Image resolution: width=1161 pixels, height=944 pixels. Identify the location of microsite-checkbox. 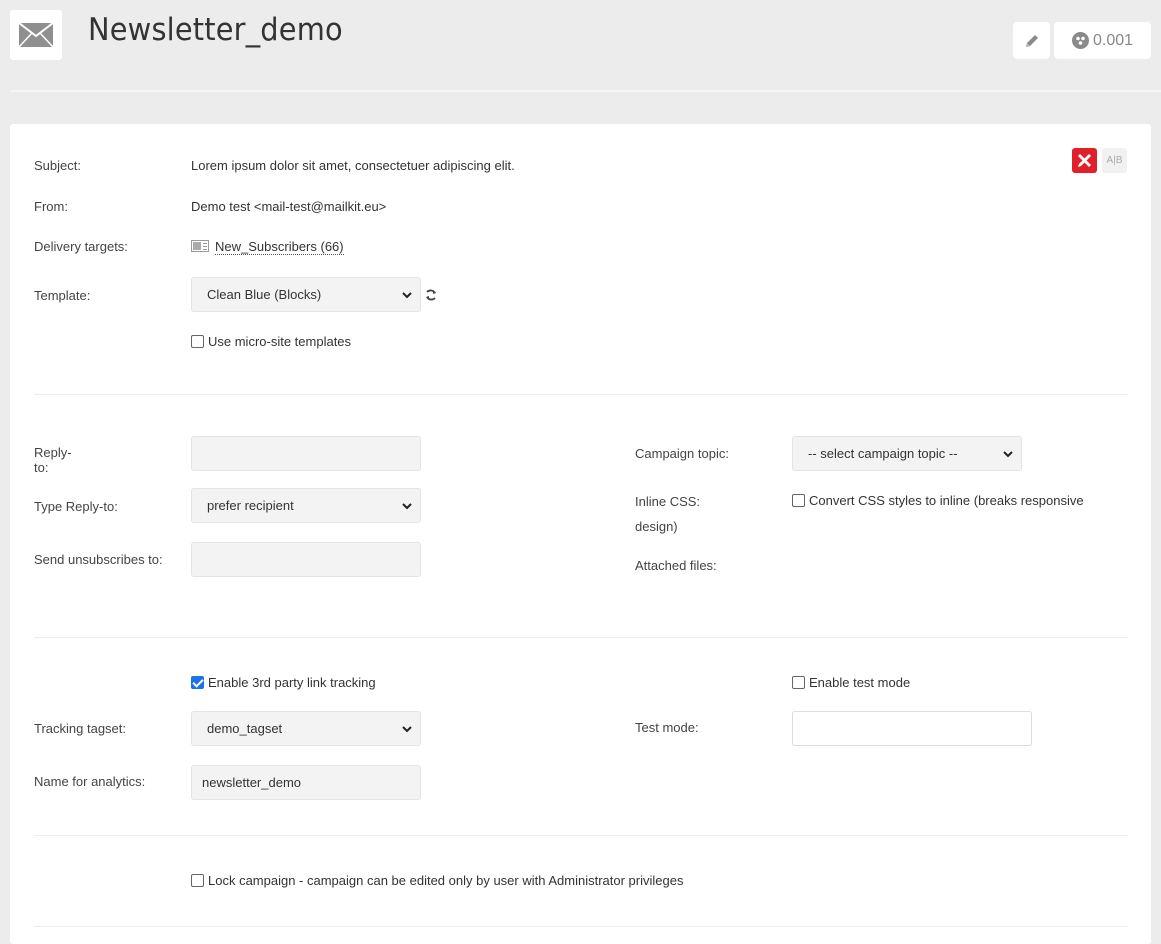
(197, 341).